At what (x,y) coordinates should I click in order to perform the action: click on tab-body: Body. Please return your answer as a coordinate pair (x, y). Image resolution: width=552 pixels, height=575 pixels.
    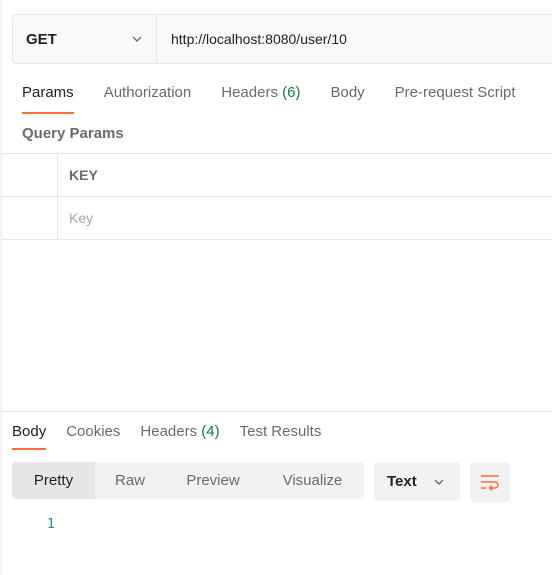
    Looking at the image, I should click on (347, 97).